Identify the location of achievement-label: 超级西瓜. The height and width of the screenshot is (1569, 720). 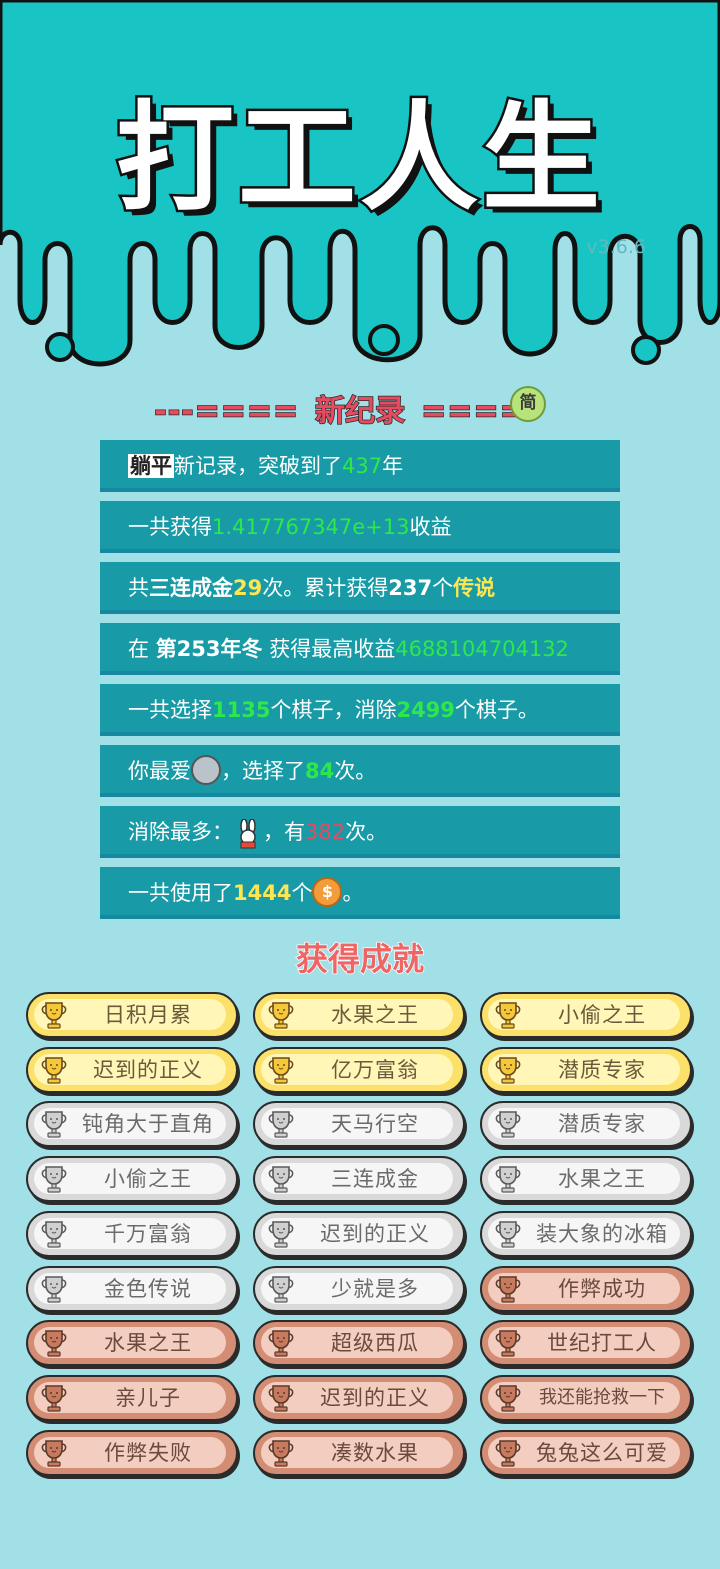
(375, 1343).